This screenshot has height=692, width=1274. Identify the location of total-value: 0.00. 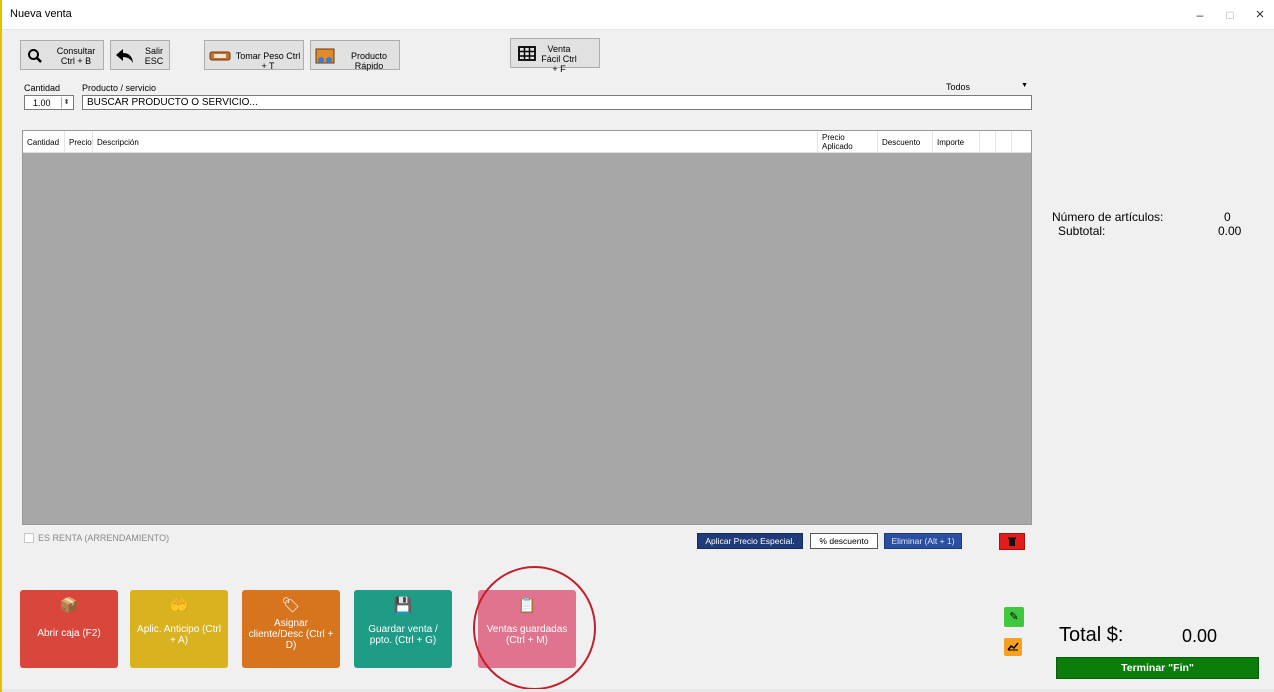
(1200, 636).